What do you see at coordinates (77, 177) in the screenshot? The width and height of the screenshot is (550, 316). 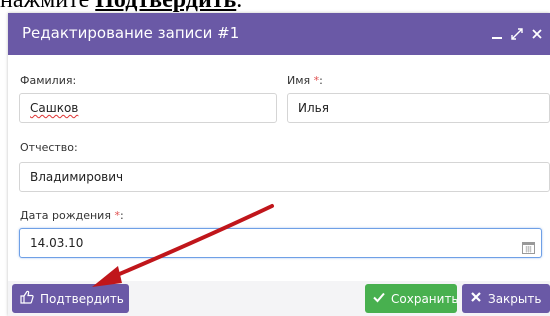 I see `patronymic-value: Владимирович` at bounding box center [77, 177].